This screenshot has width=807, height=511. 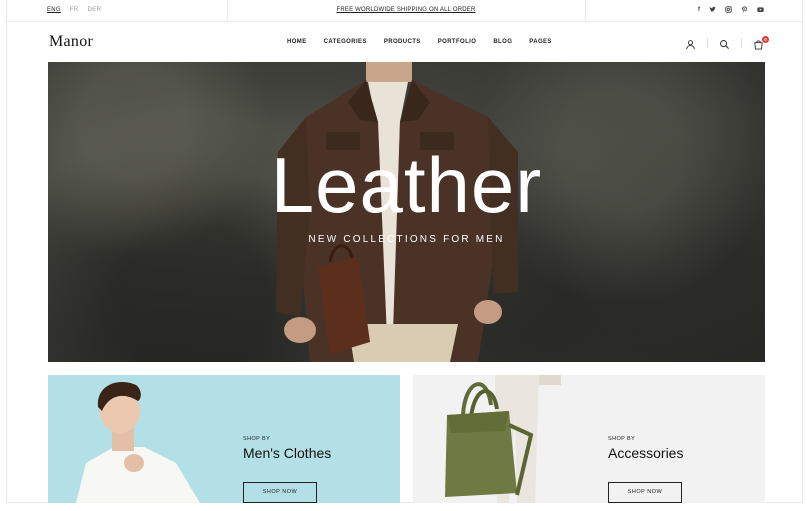 What do you see at coordinates (744, 10) in the screenshot?
I see `pinterest-icon` at bounding box center [744, 10].